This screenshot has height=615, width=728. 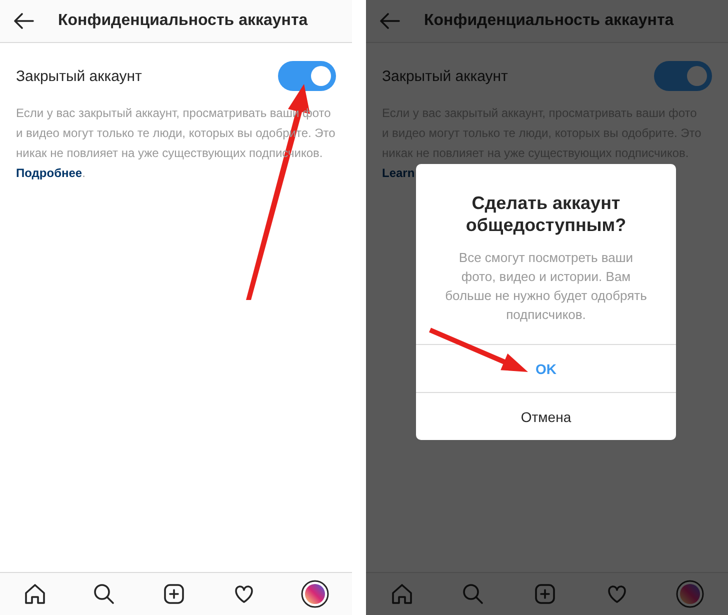 I want to click on learn-more-link: Подробнее, so click(x=49, y=173).